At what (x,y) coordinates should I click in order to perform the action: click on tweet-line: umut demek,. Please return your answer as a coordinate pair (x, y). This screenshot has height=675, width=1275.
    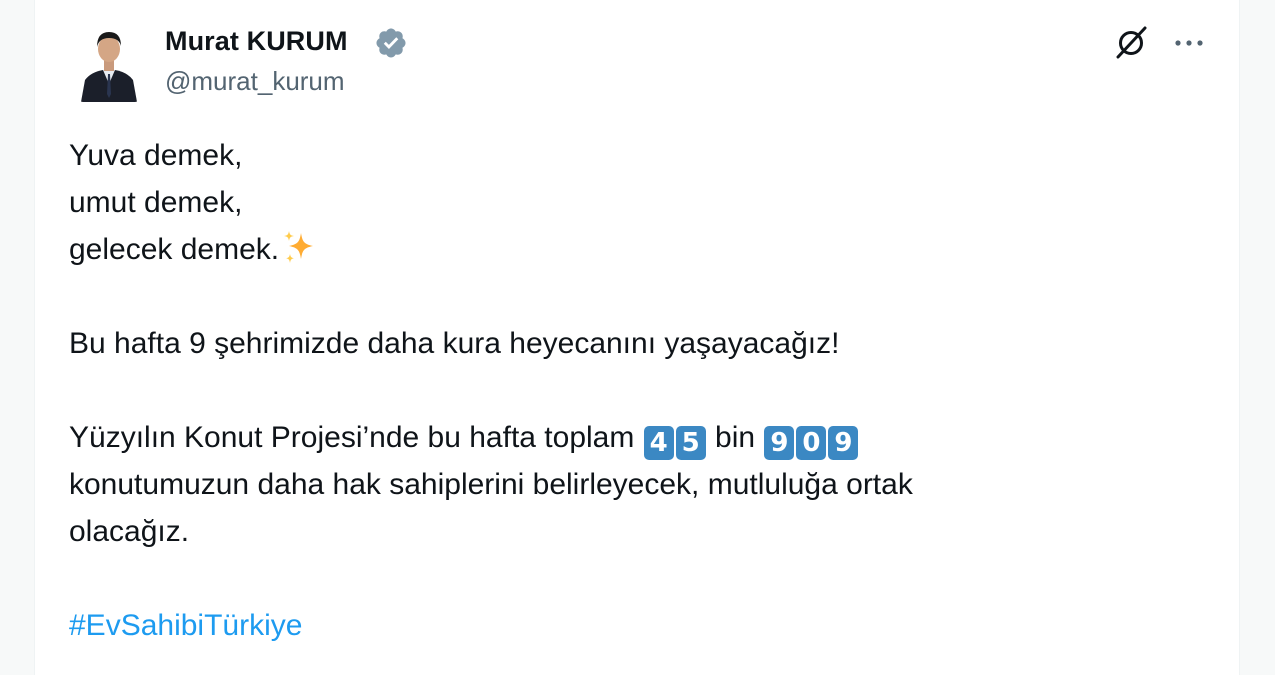
    Looking at the image, I should click on (156, 202).